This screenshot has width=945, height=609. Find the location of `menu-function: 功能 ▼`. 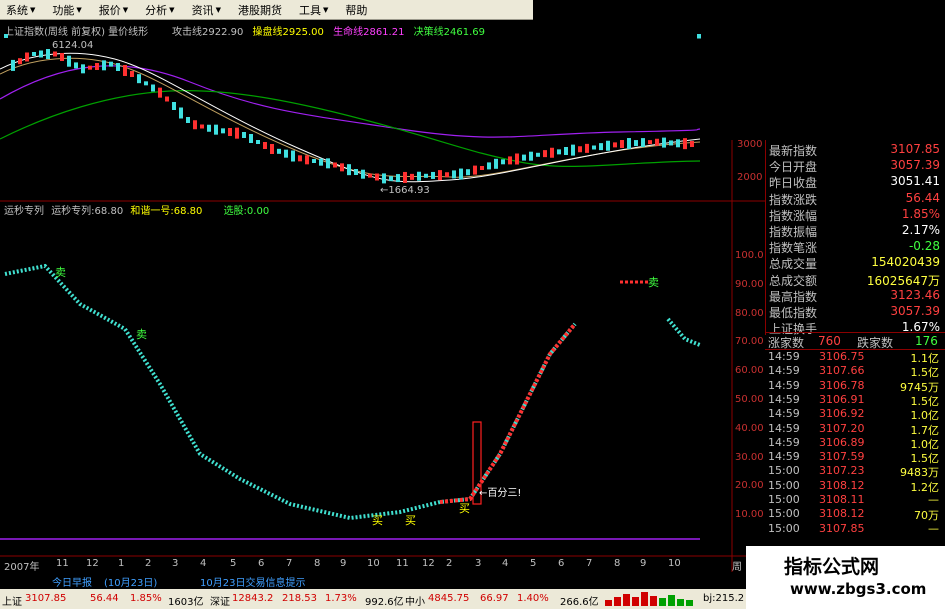

menu-function: 功能 ▼ is located at coordinates (69, 10).